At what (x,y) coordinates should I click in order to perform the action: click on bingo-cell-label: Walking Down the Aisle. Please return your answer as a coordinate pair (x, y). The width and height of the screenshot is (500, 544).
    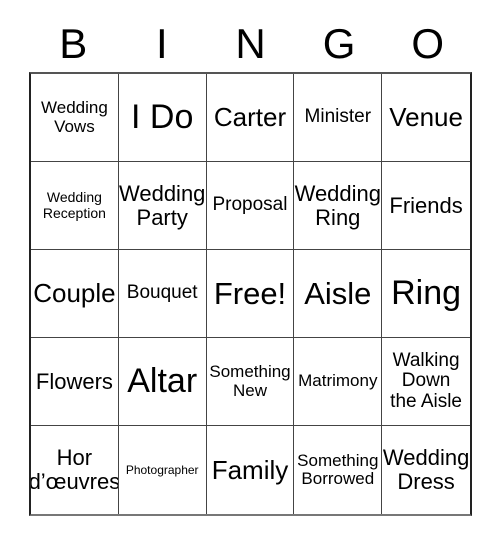
    Looking at the image, I should click on (426, 380).